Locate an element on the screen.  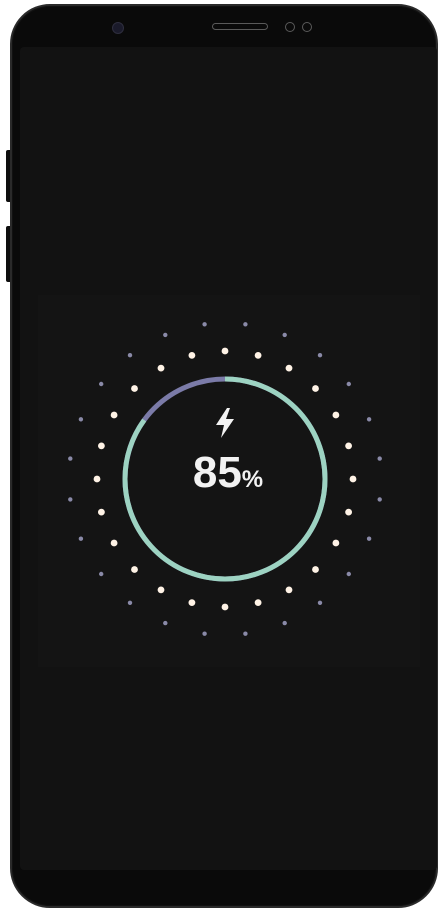
proximity-sensor-icon is located at coordinates (290, 27).